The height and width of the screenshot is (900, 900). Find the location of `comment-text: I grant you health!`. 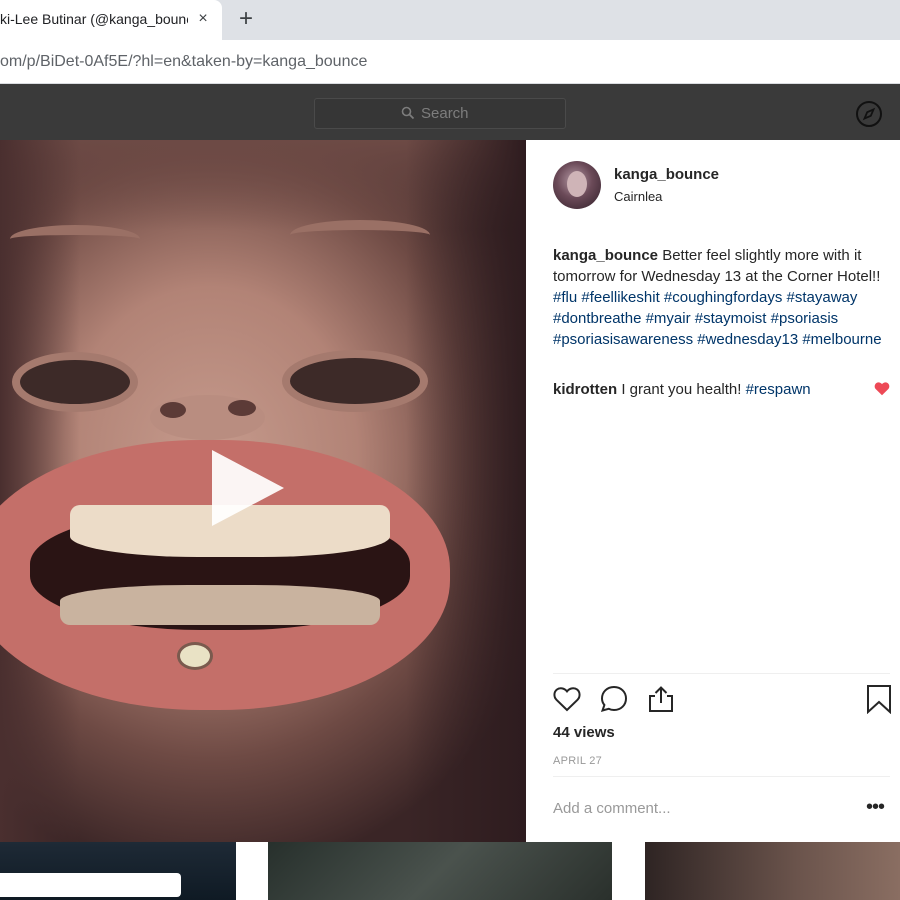

comment-text: I grant you health! is located at coordinates (681, 389).